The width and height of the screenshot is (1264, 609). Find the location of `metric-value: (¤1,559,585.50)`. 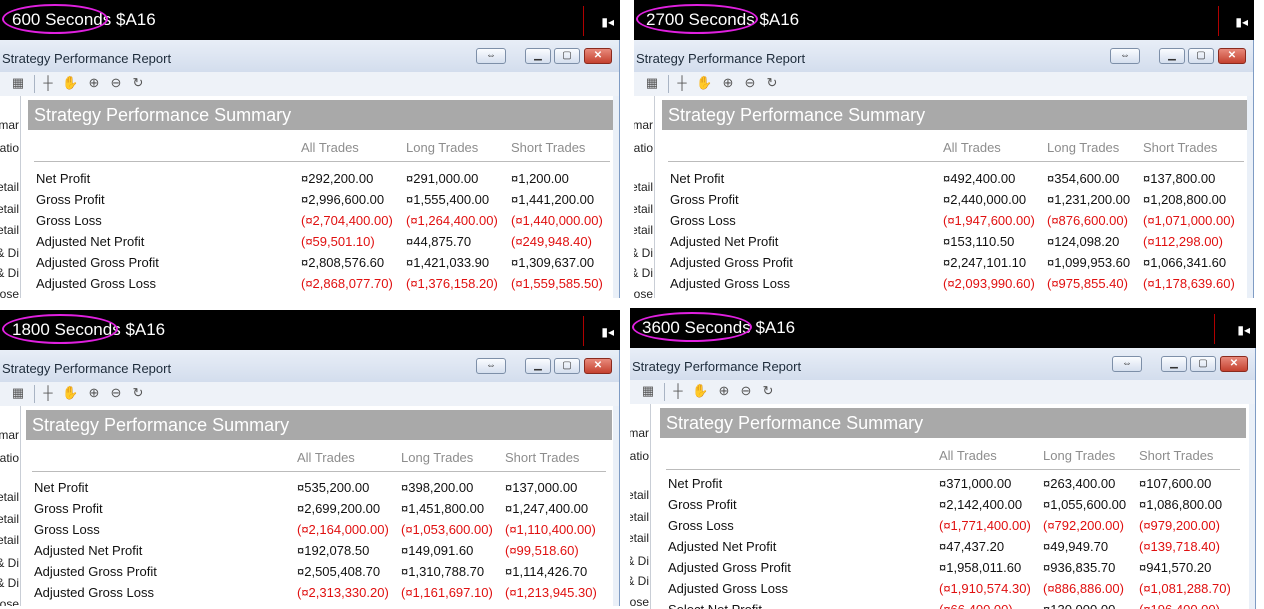

metric-value: (¤1,559,585.50) is located at coordinates (557, 283).